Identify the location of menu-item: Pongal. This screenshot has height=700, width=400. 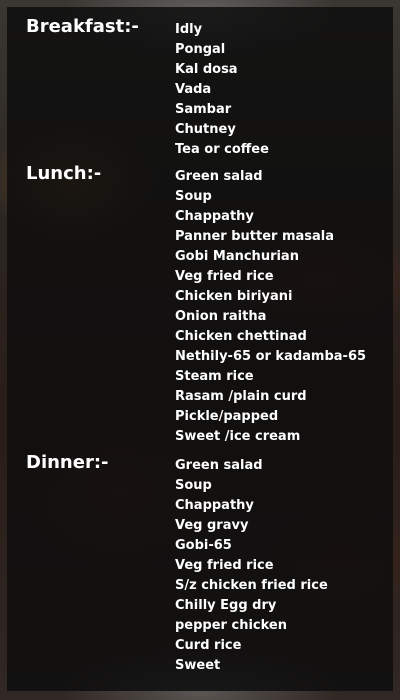
(200, 49).